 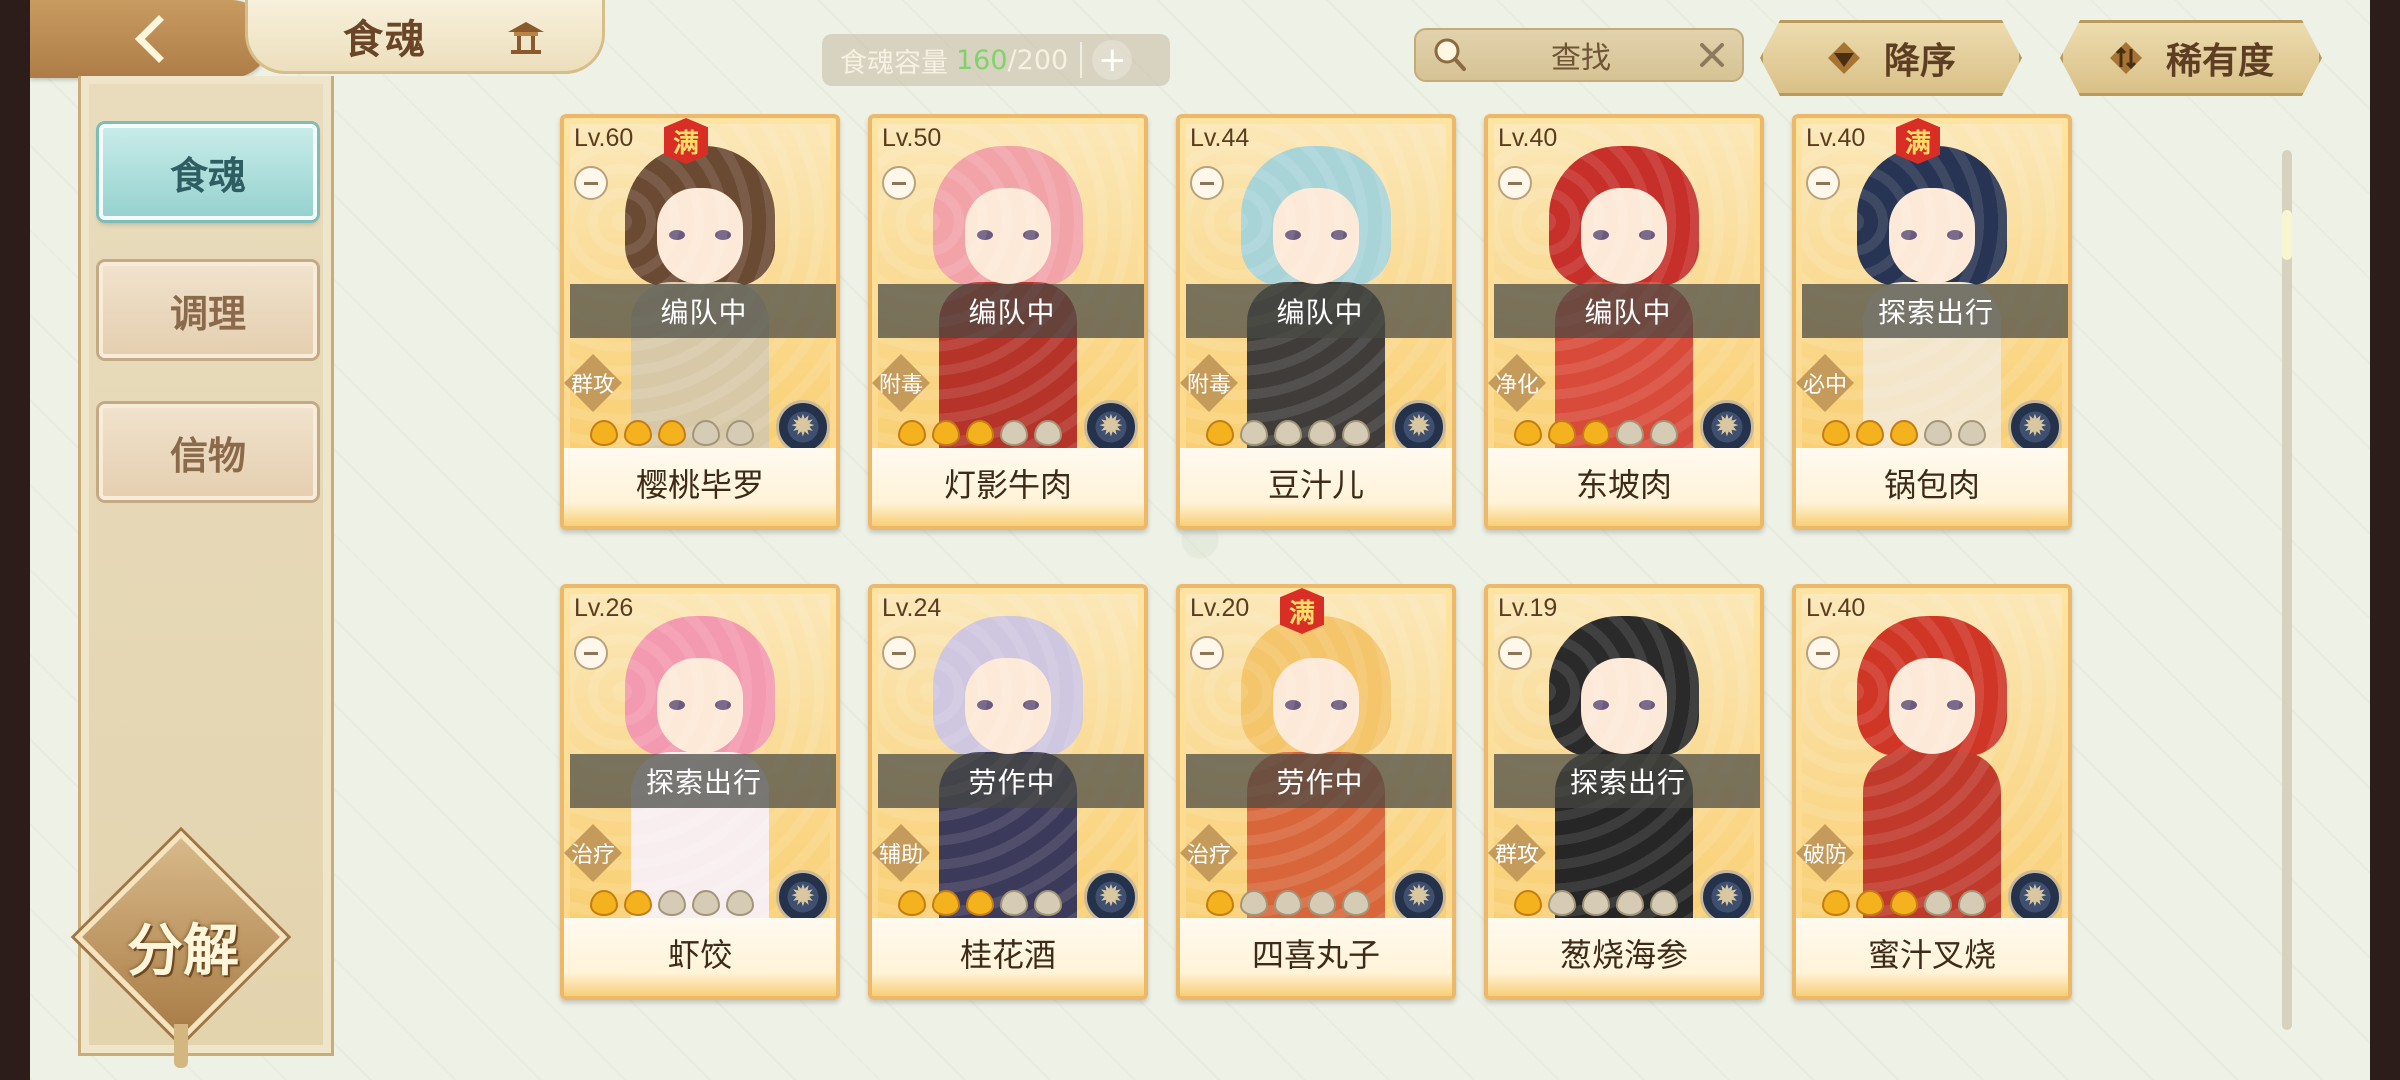 What do you see at coordinates (1624, 792) in the screenshot?
I see `food-soul-card: Lv.19探索出行群攻葱烧海参` at bounding box center [1624, 792].